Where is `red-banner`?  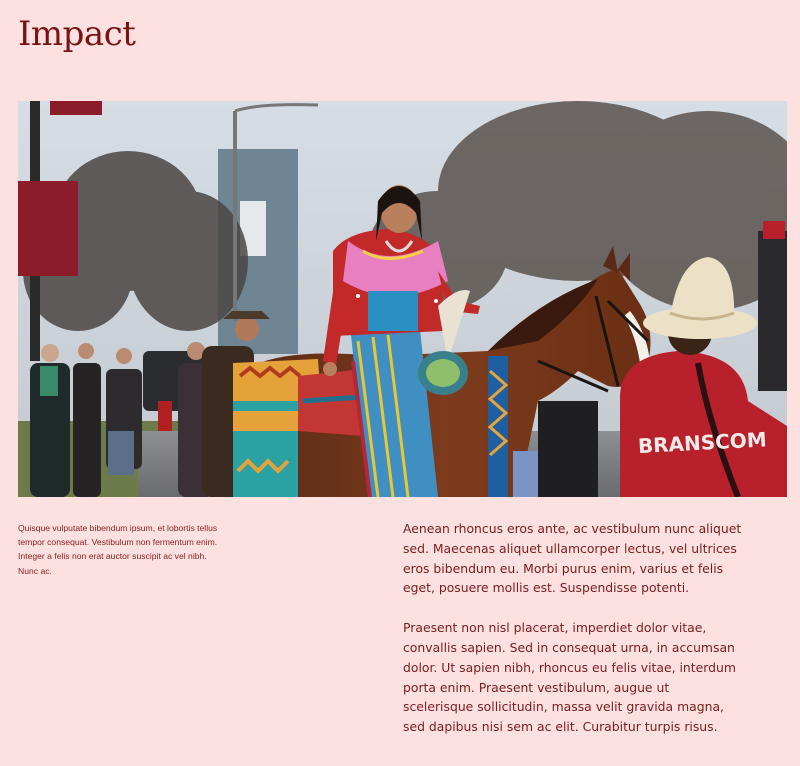
red-banner is located at coordinates (48, 228).